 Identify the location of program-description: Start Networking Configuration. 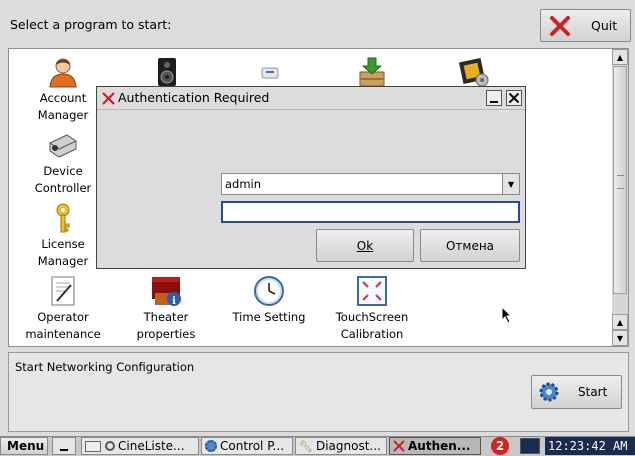
(105, 367).